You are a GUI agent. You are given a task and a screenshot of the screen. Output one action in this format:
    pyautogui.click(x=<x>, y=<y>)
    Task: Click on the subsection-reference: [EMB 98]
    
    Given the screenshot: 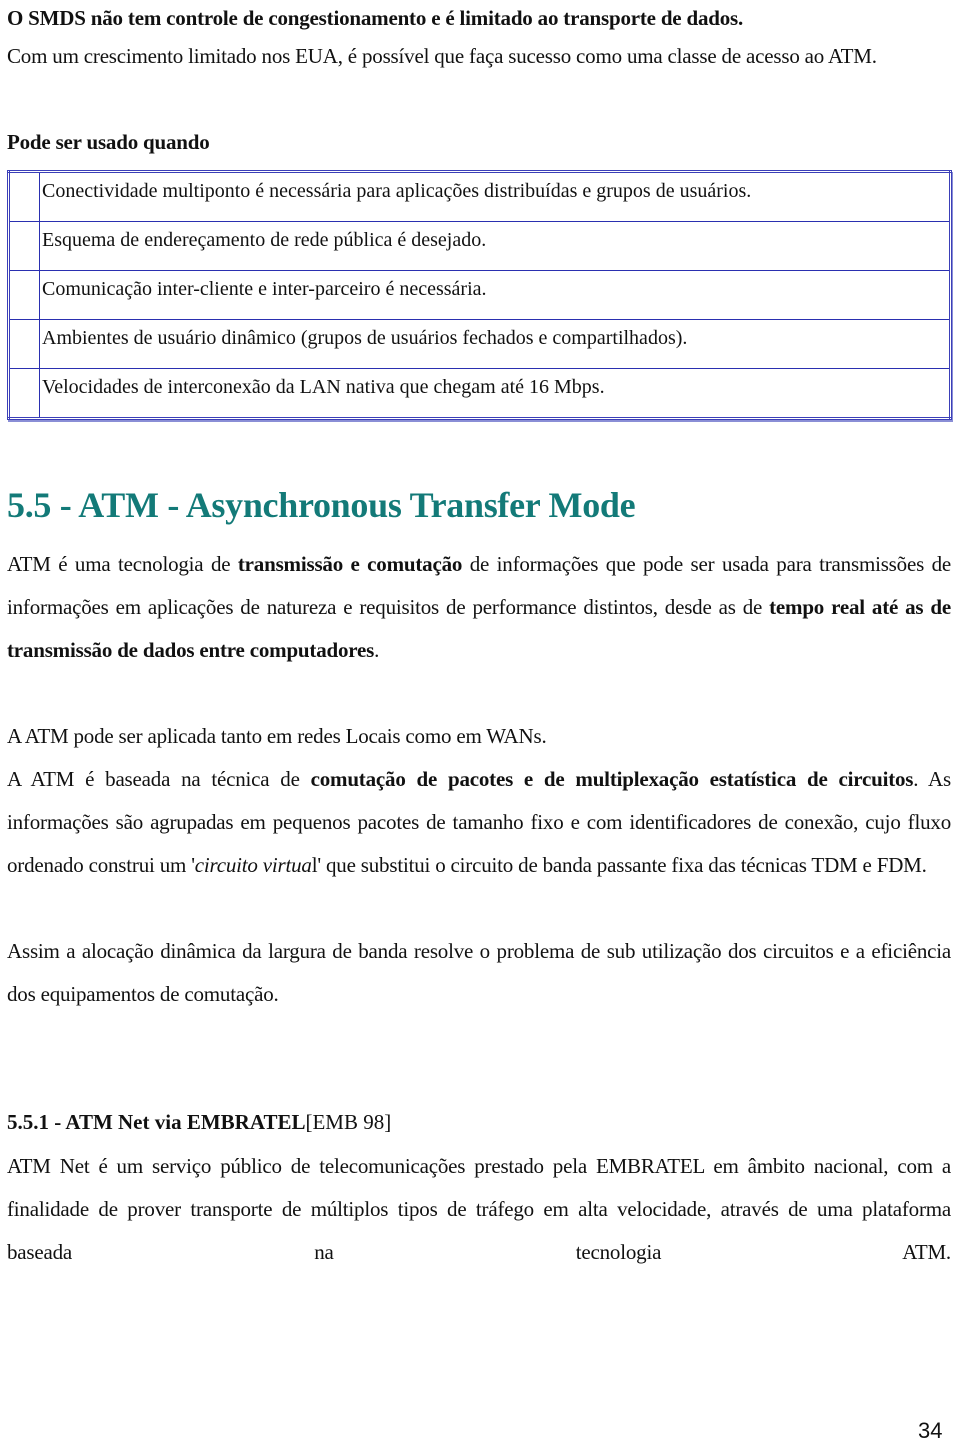 What is the action you would take?
    pyautogui.click(x=348, y=1122)
    